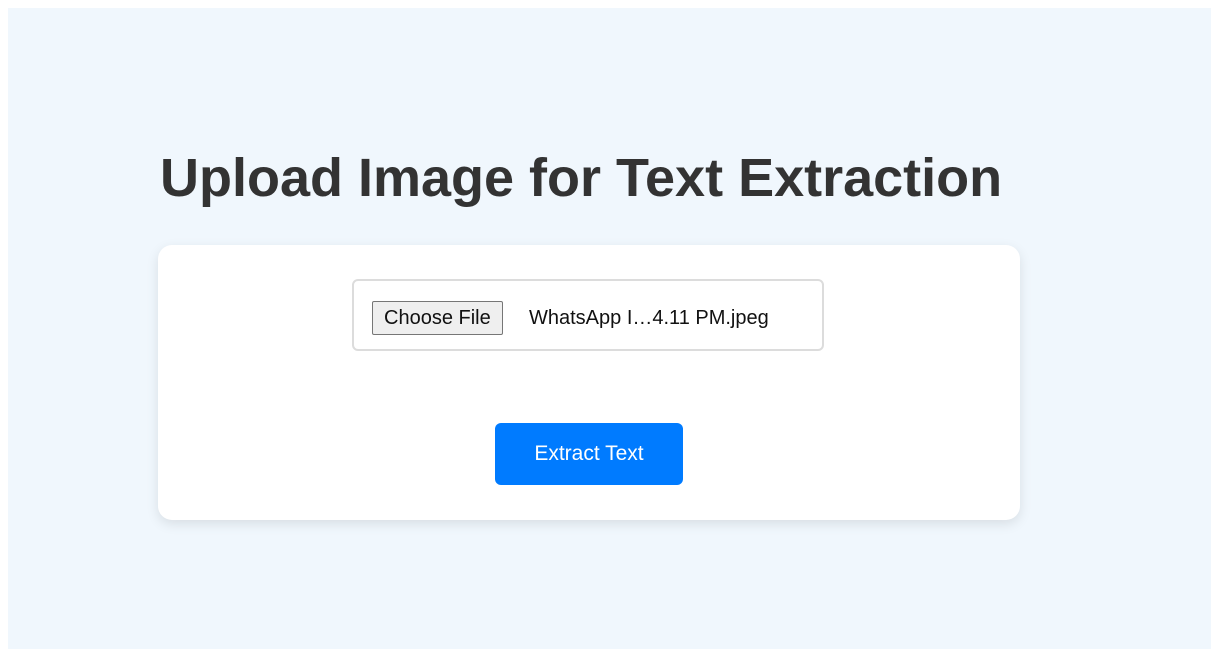  What do you see at coordinates (589, 454) in the screenshot?
I see `extract-text-button: Extract Text` at bounding box center [589, 454].